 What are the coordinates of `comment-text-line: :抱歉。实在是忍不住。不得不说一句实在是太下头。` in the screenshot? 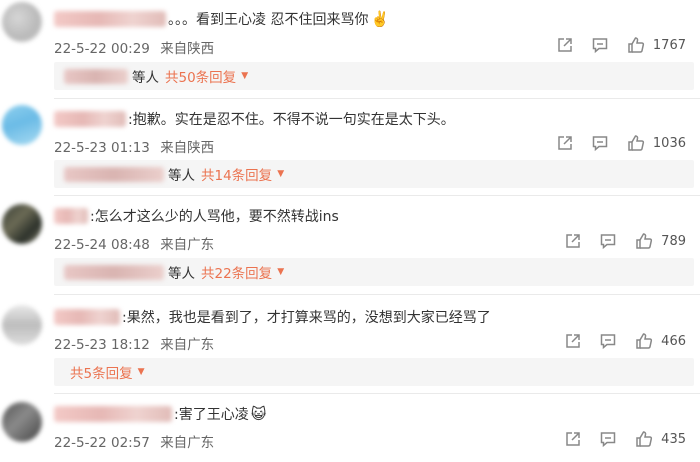 It's located at (254, 119).